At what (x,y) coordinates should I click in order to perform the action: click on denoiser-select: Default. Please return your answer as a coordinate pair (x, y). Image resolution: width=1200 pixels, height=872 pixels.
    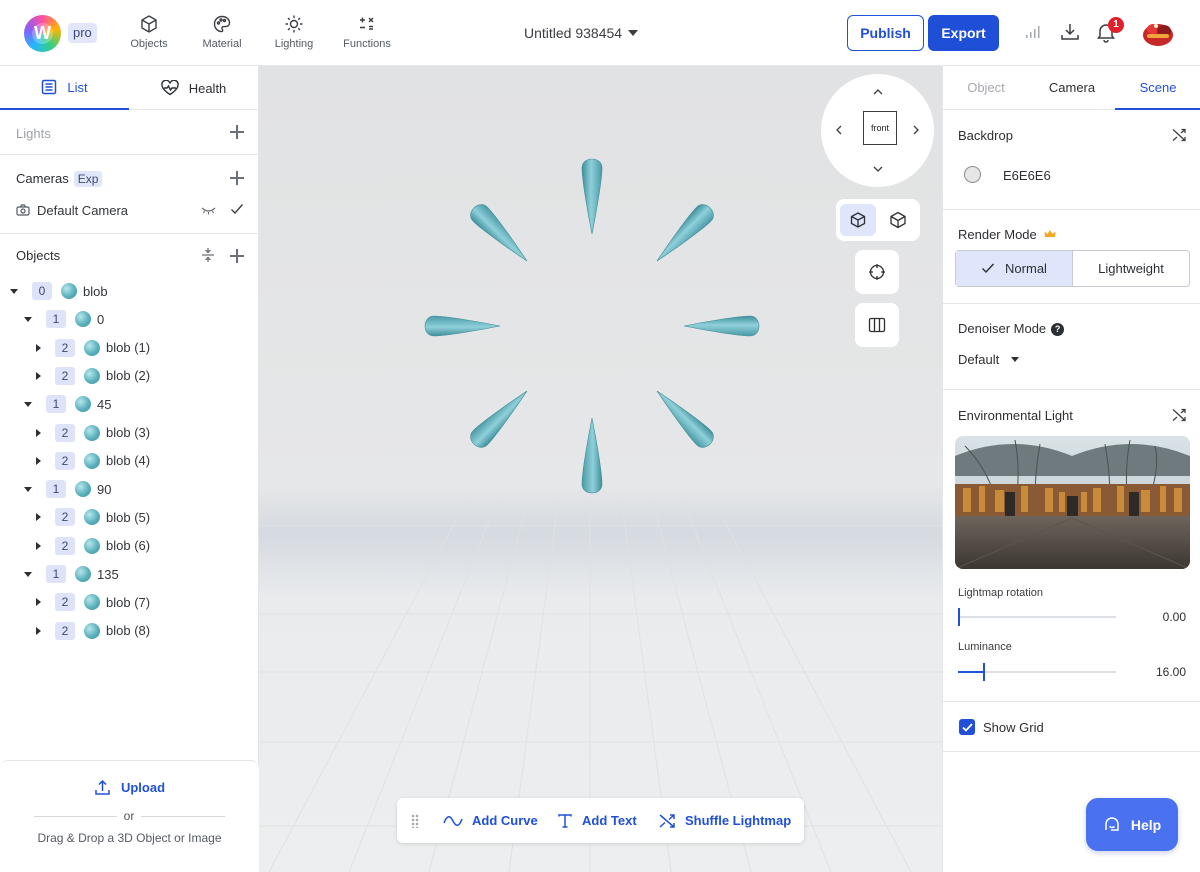
    Looking at the image, I should click on (978, 359).